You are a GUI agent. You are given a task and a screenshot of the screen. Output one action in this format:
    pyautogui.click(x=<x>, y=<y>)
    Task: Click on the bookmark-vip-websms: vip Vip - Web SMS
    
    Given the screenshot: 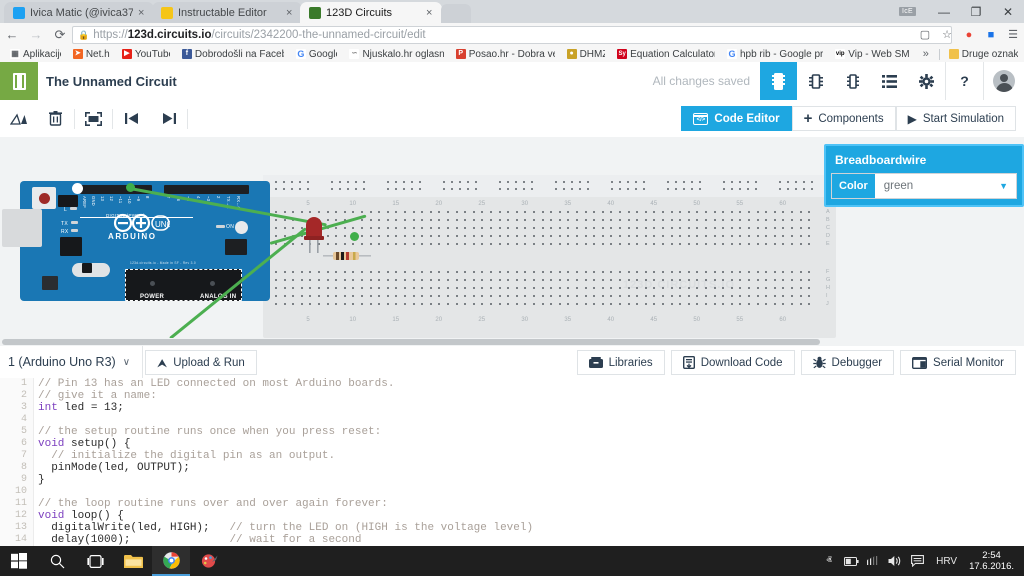 What is the action you would take?
    pyautogui.click(x=872, y=54)
    